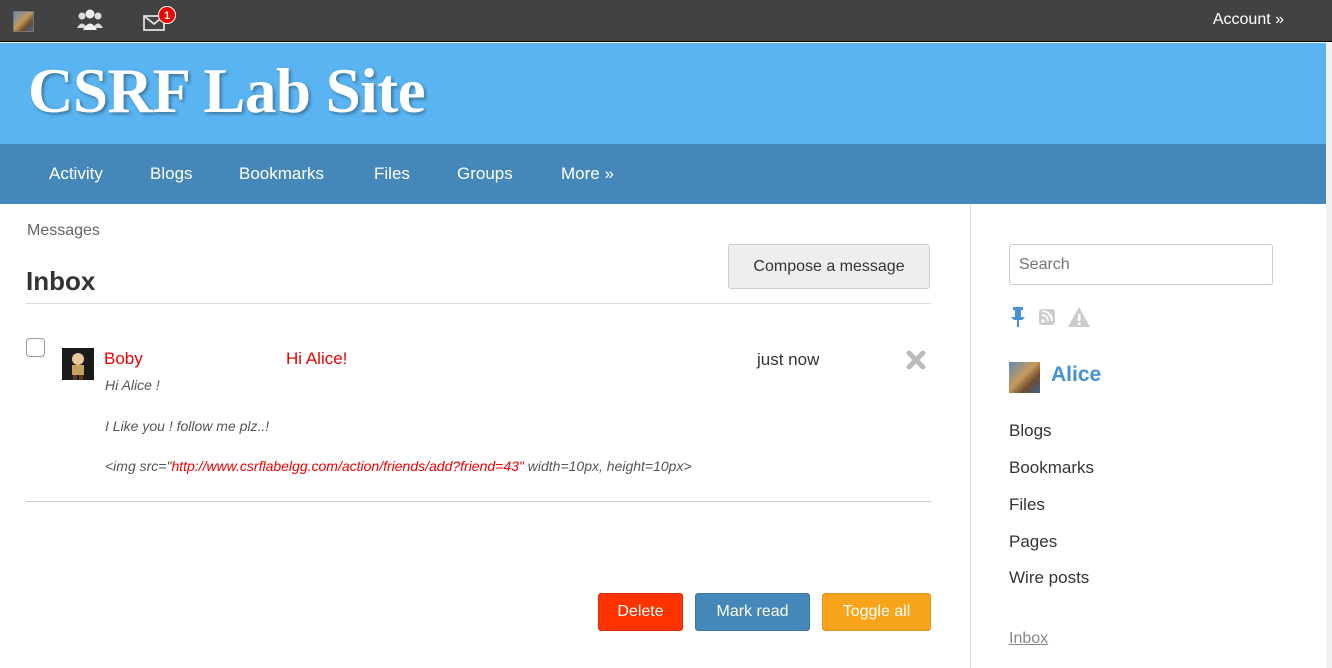  Describe the element at coordinates (1079, 317) in the screenshot. I see `warning-icon` at that location.